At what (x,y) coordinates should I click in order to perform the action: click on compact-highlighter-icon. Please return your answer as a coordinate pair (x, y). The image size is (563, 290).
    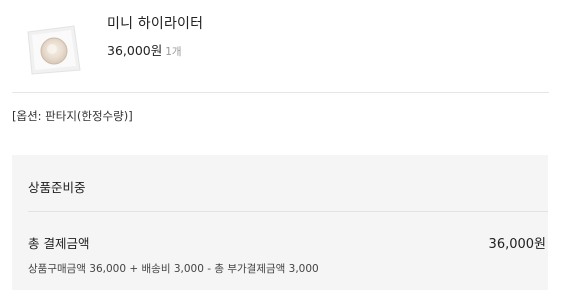
    Looking at the image, I should click on (54, 50).